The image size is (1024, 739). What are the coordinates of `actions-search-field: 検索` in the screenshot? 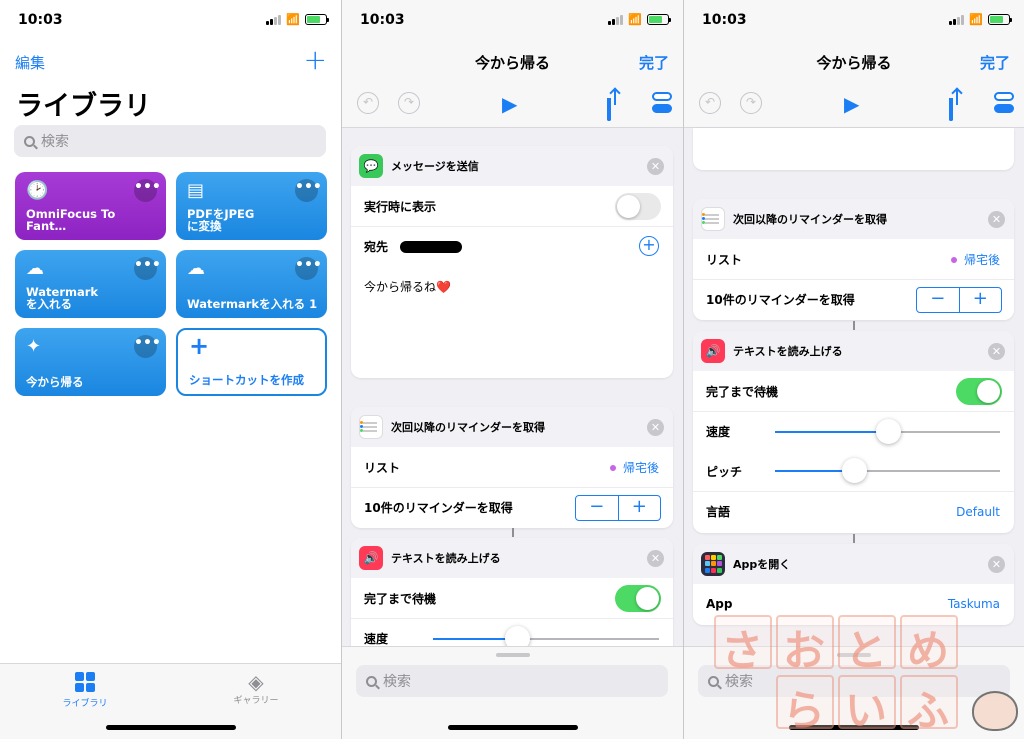 It's located at (512, 681).